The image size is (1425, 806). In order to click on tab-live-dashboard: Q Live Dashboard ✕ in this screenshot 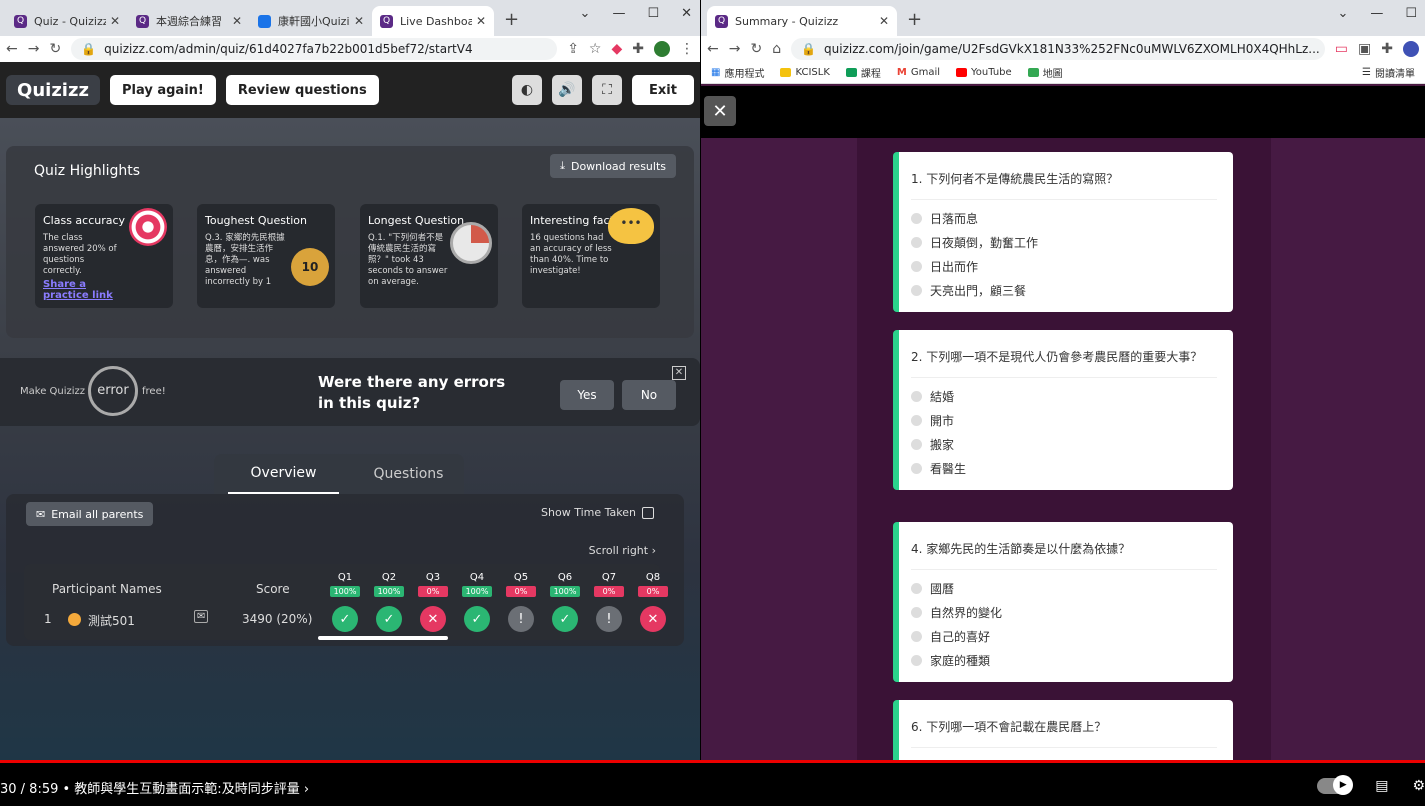, I will do `click(433, 21)`.